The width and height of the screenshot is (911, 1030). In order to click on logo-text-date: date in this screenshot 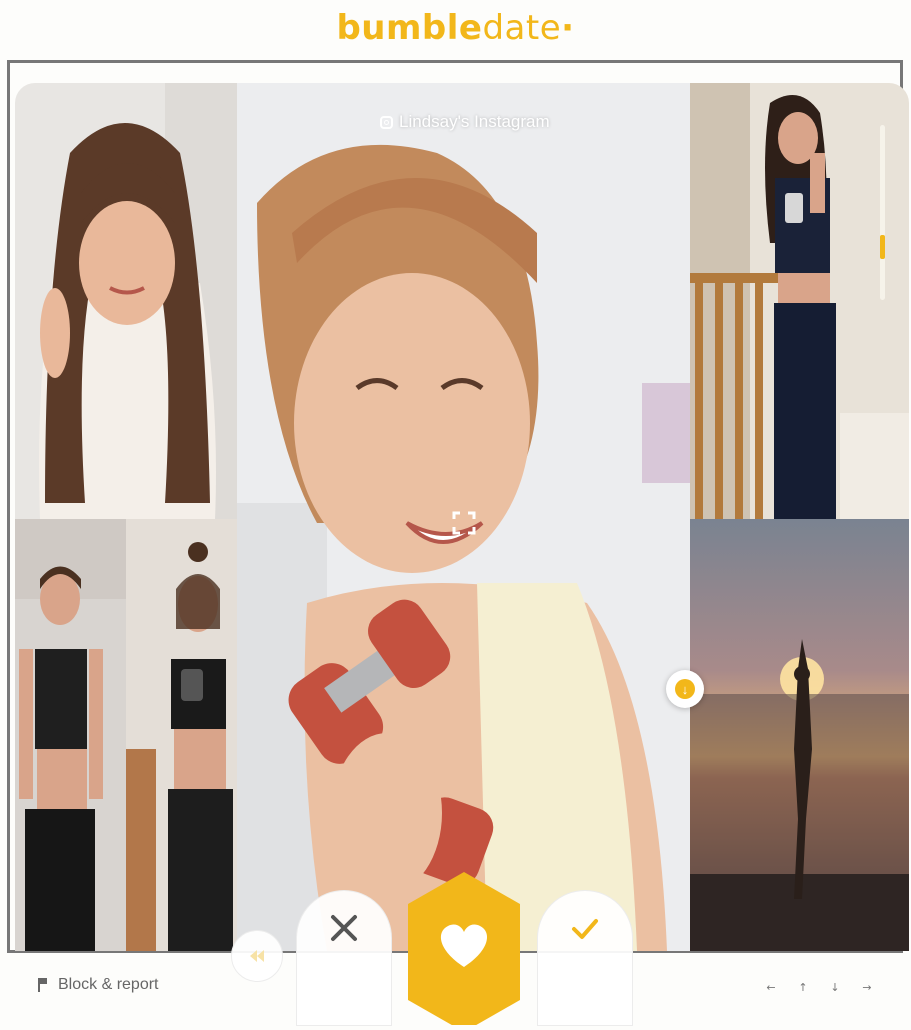, I will do `click(522, 27)`.